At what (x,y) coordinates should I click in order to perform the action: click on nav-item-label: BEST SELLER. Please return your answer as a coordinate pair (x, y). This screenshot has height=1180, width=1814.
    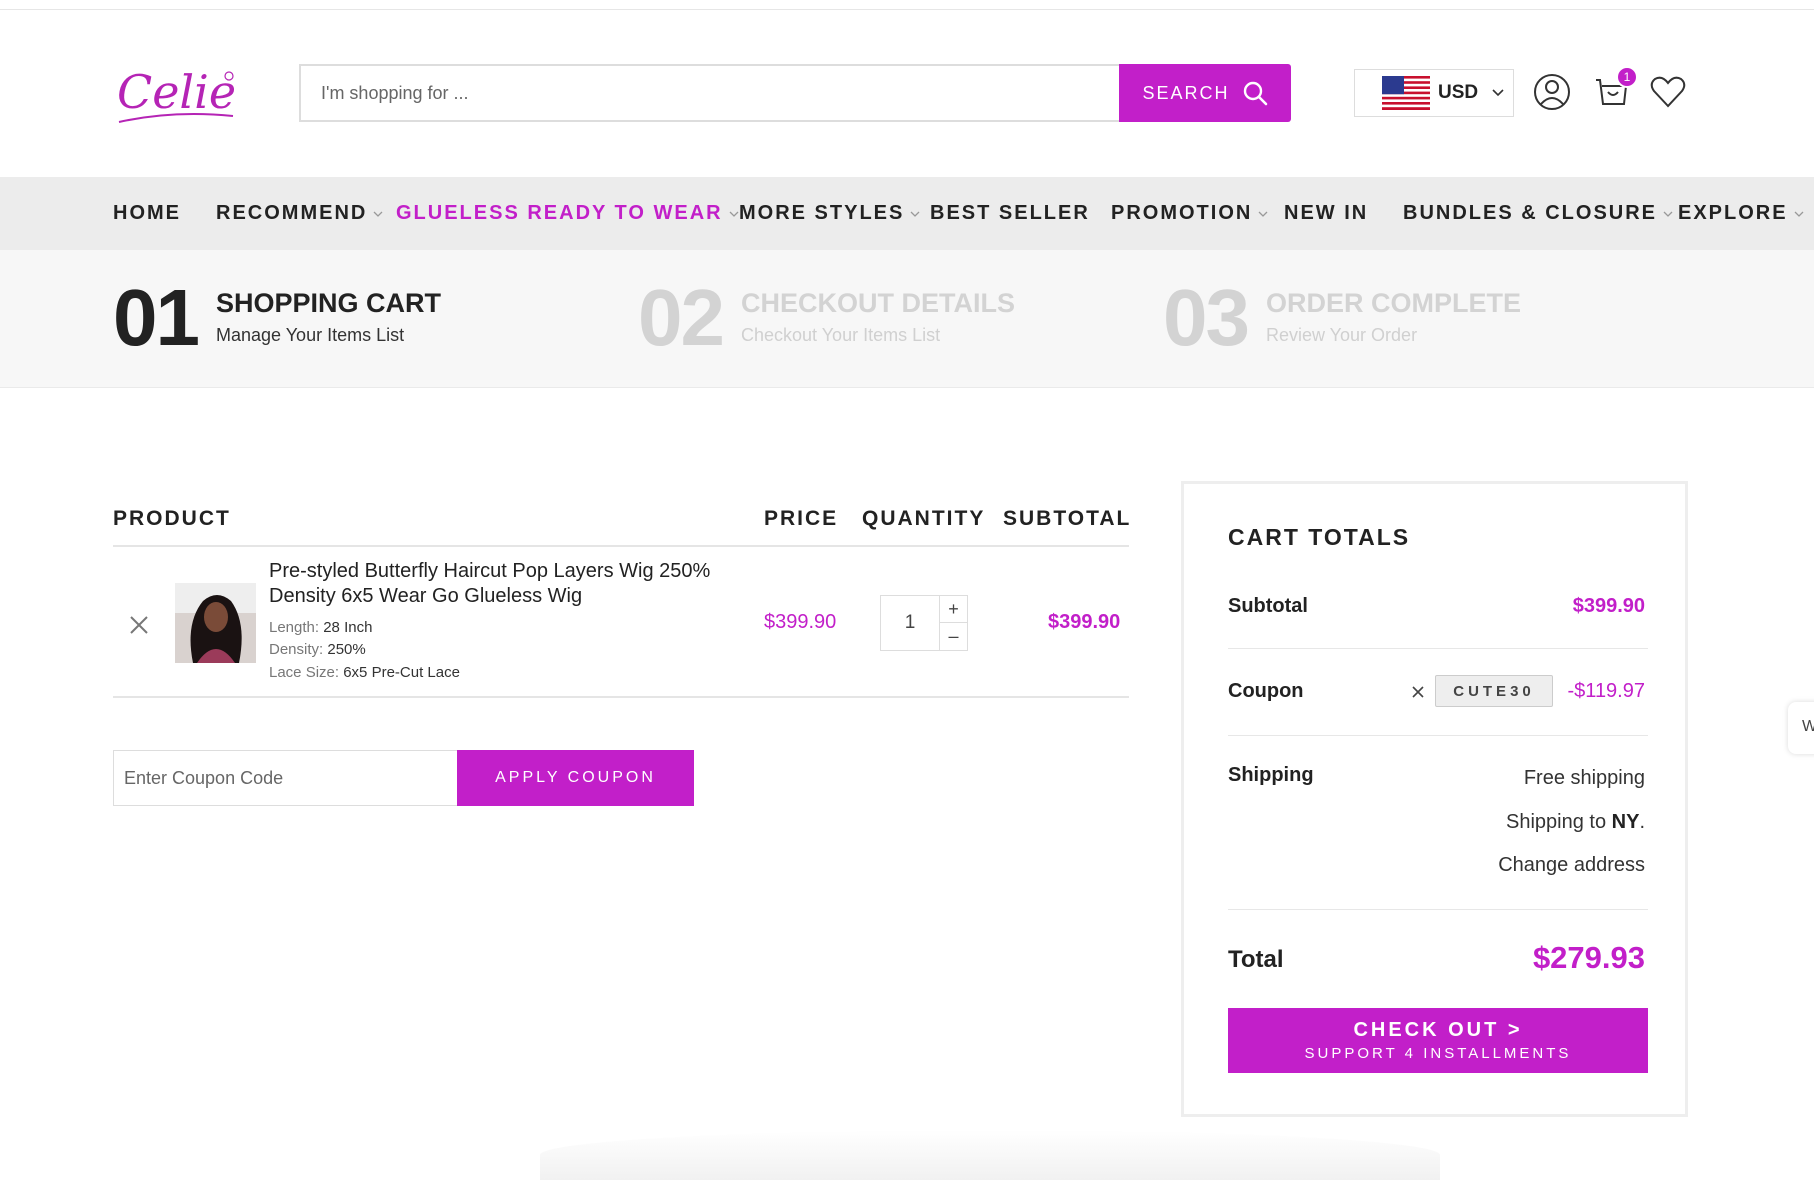
    Looking at the image, I should click on (1010, 213).